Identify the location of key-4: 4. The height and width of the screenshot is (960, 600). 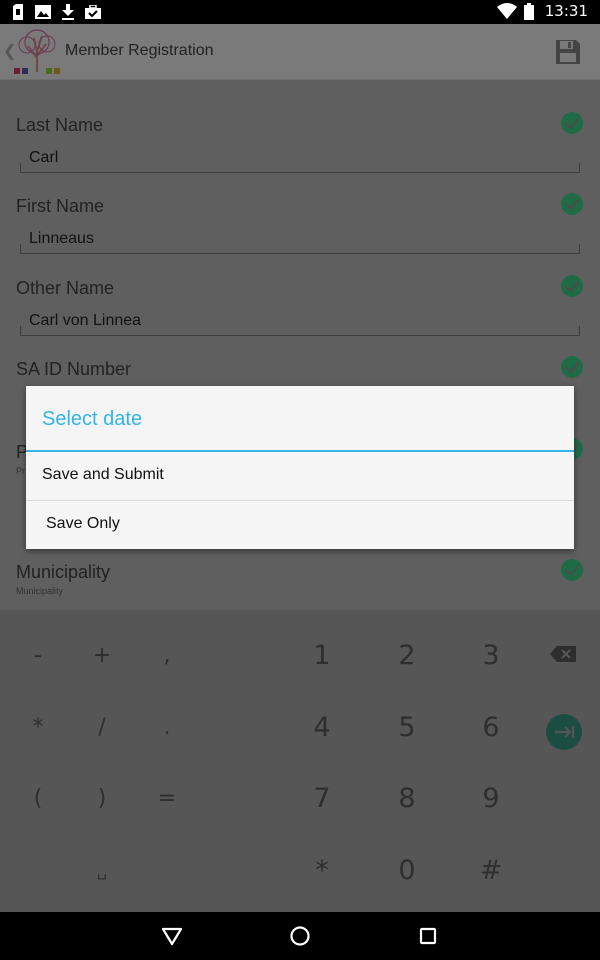
(322, 727).